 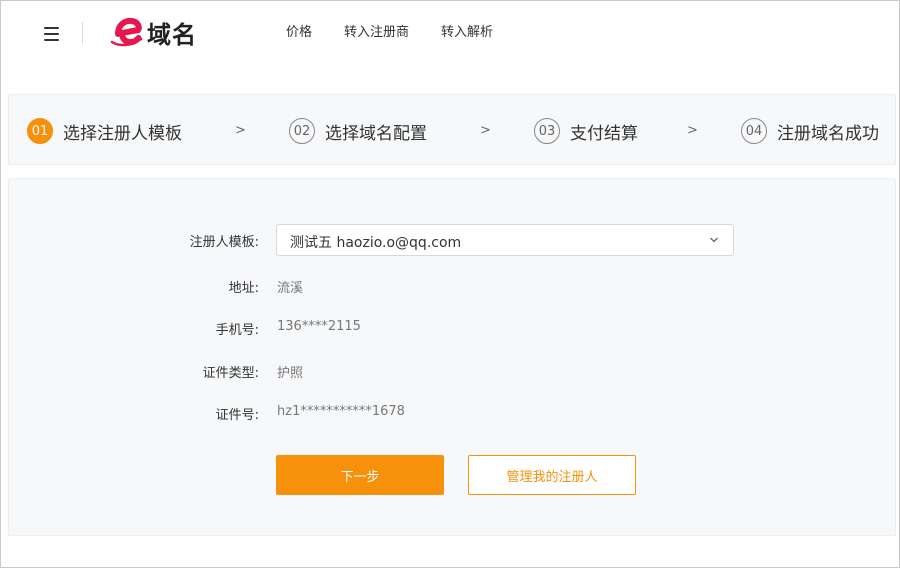 I want to click on phone-value: 136****2115, so click(x=319, y=326).